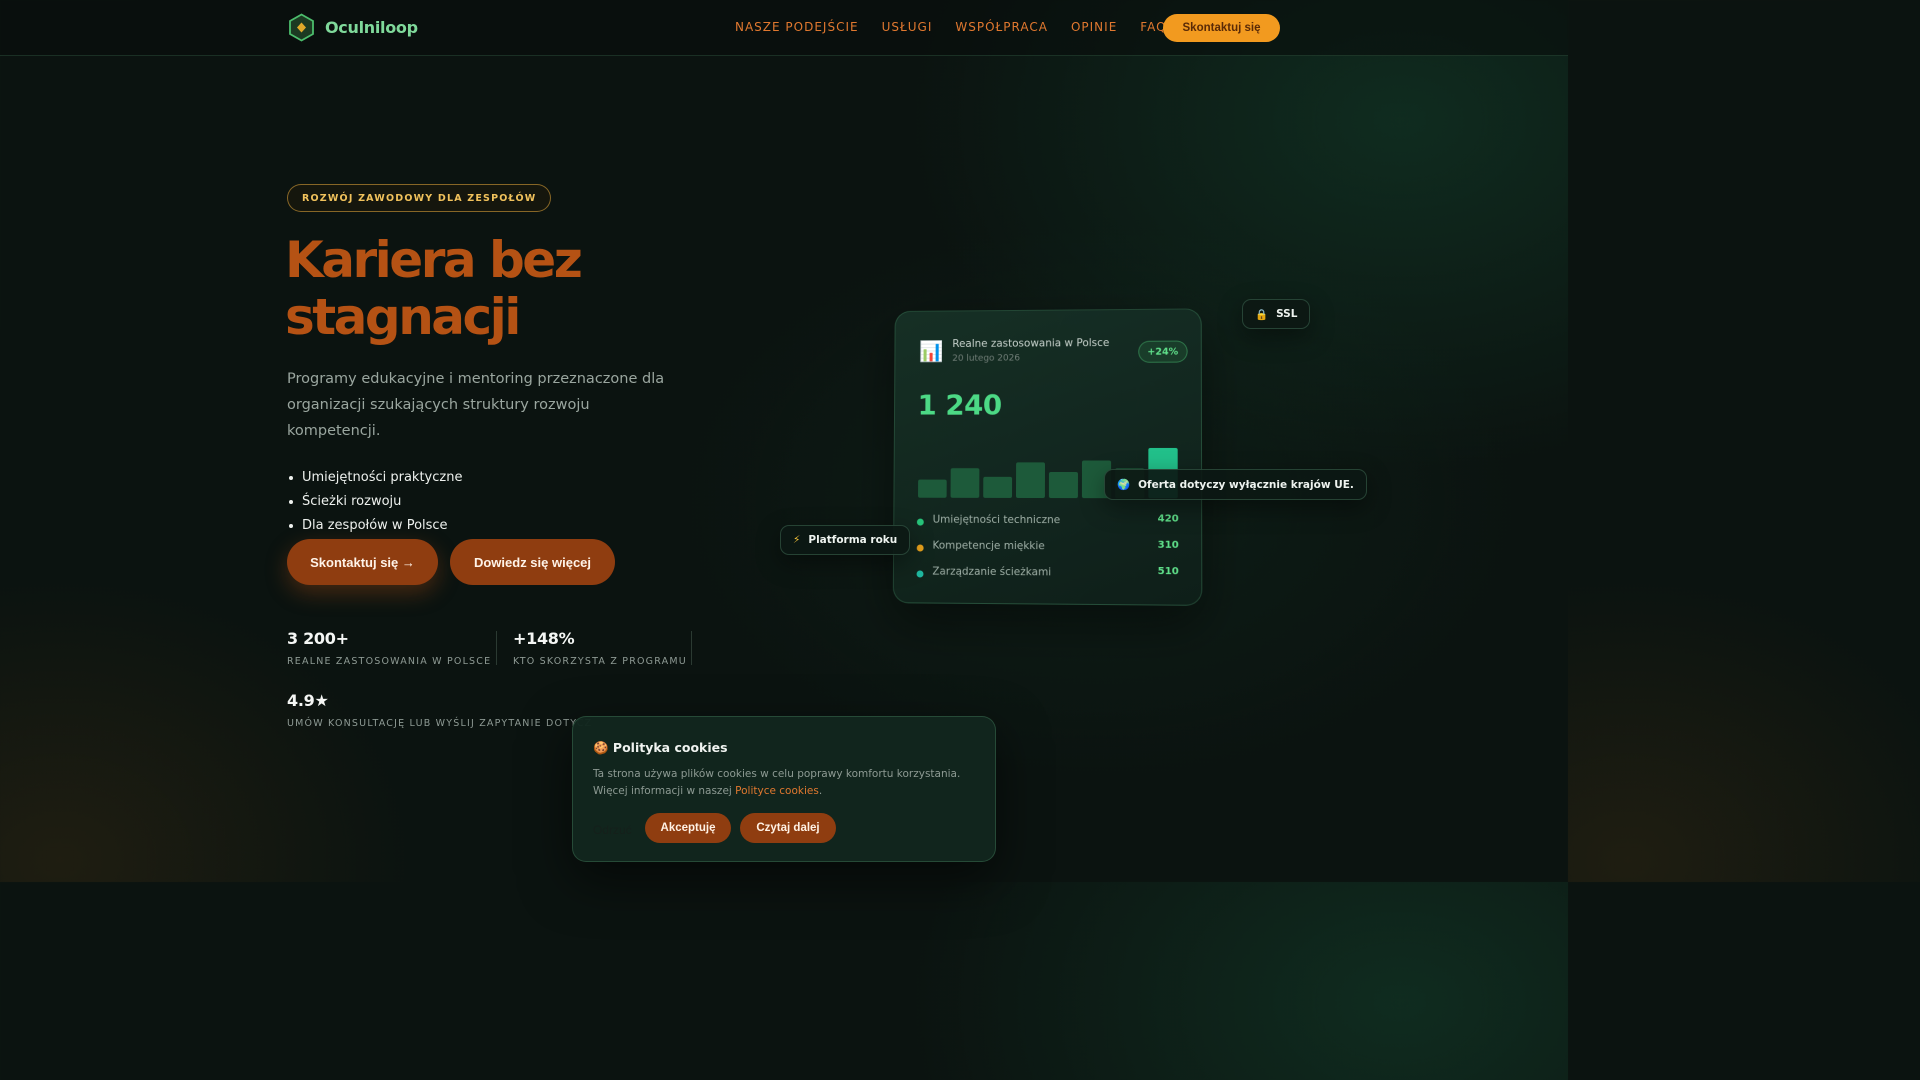 This screenshot has width=1920, height=1080. I want to click on eu-offer-label: Oferta dotyczy wyłącznie krajów UE., so click(1246, 484).